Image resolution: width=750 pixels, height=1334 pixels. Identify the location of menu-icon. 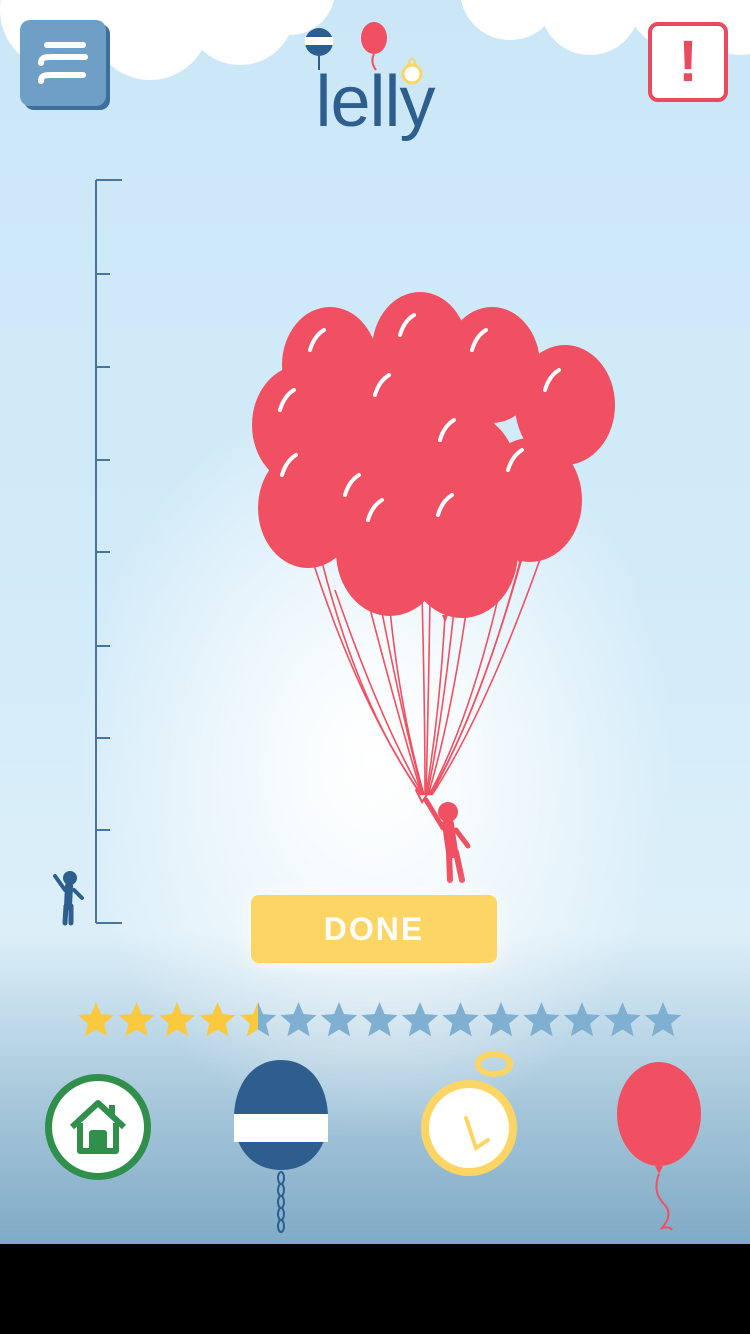
(63, 63).